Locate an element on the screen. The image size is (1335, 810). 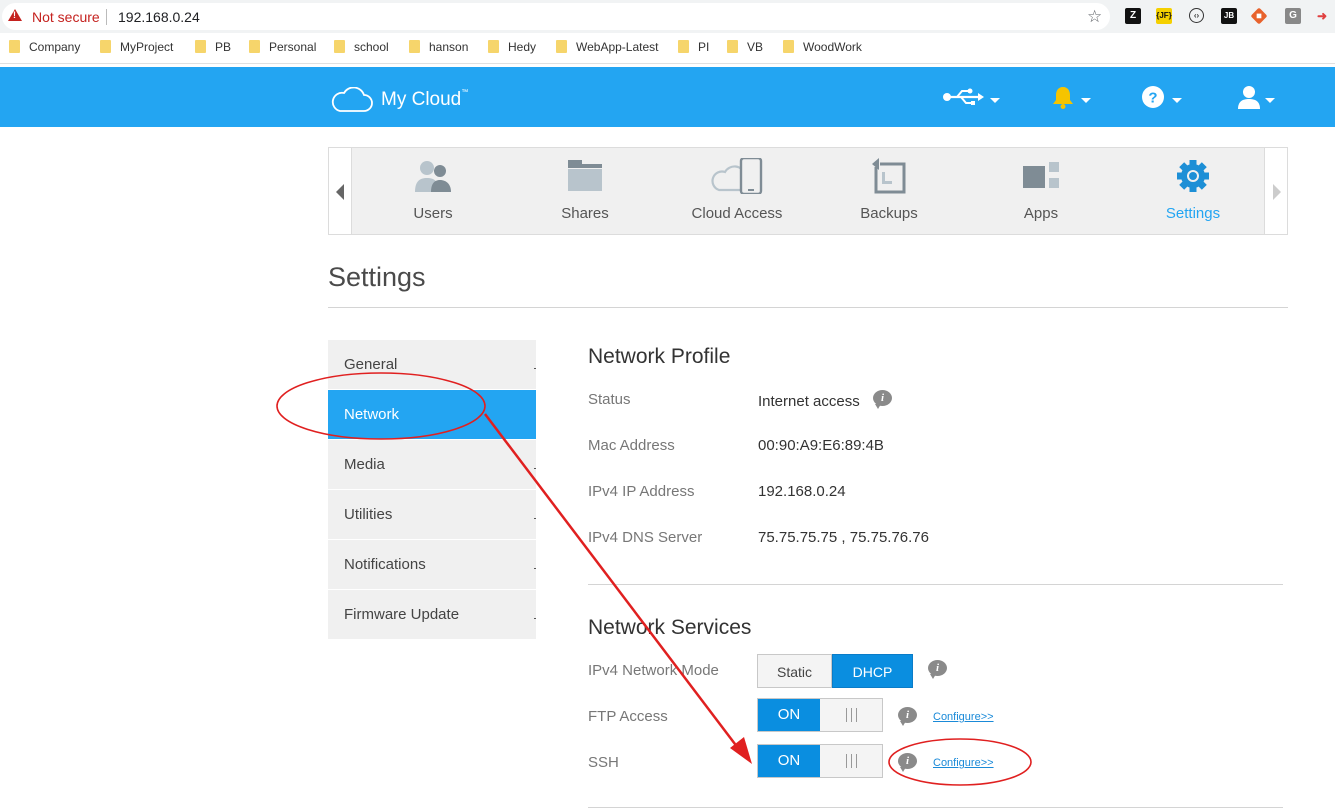
nav-item-shares: Shares is located at coordinates (585, 191).